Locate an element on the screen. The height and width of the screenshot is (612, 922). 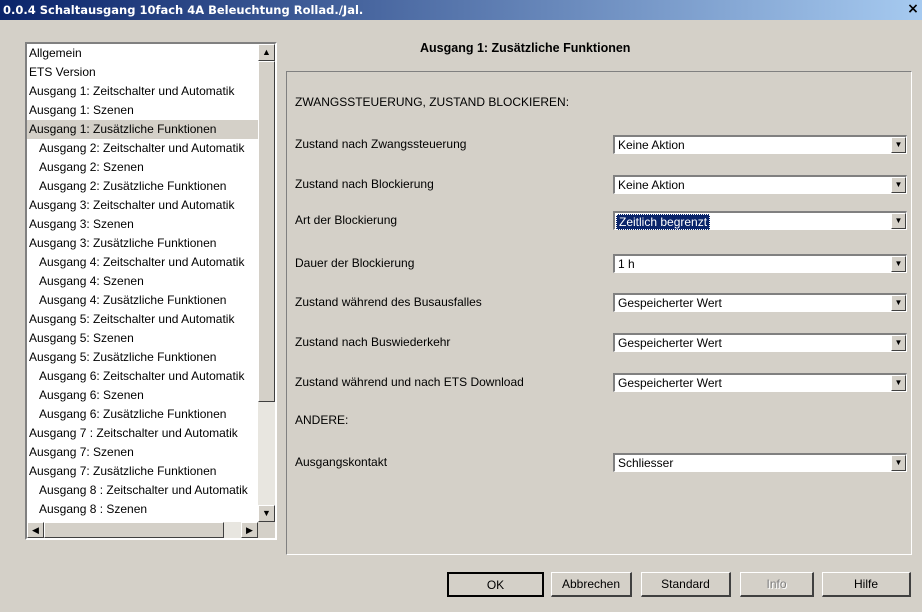
dropdown-value: 1 h is located at coordinates (626, 264).